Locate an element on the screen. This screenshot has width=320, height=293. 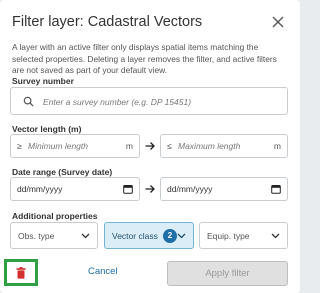
trash-icon is located at coordinates (21, 273).